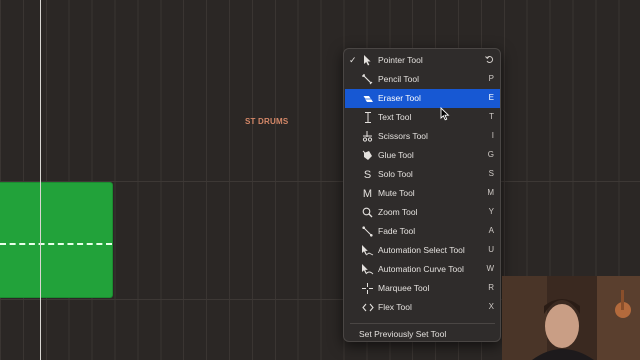 The image size is (640, 360). What do you see at coordinates (490, 154) in the screenshot?
I see `shortcut-key: G` at bounding box center [490, 154].